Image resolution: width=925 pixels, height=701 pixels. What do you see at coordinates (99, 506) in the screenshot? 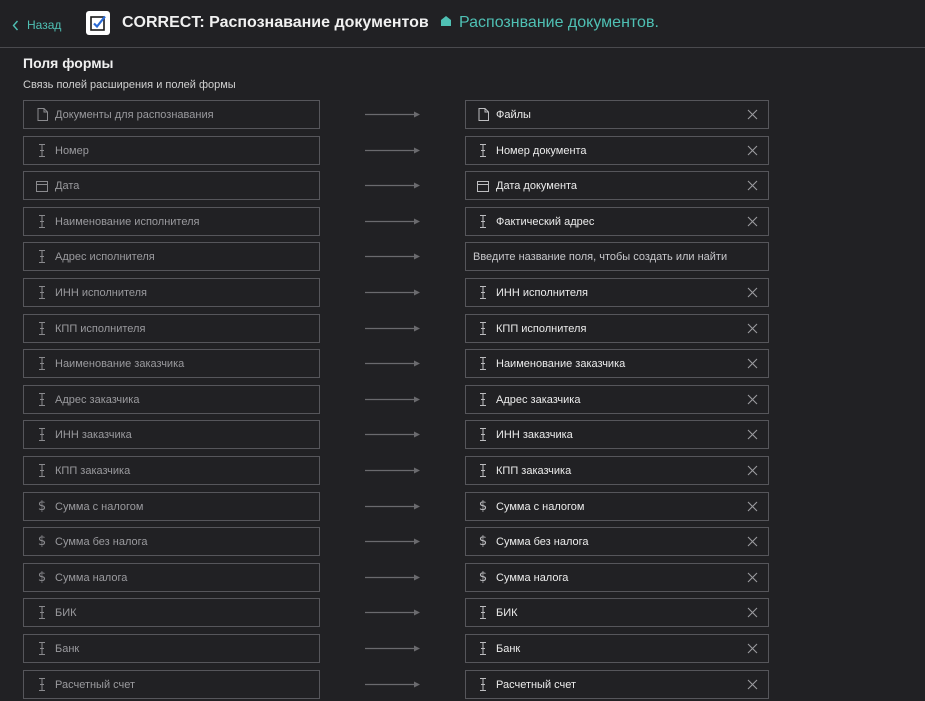
I see `source-field-label: Сумма с налогом` at bounding box center [99, 506].